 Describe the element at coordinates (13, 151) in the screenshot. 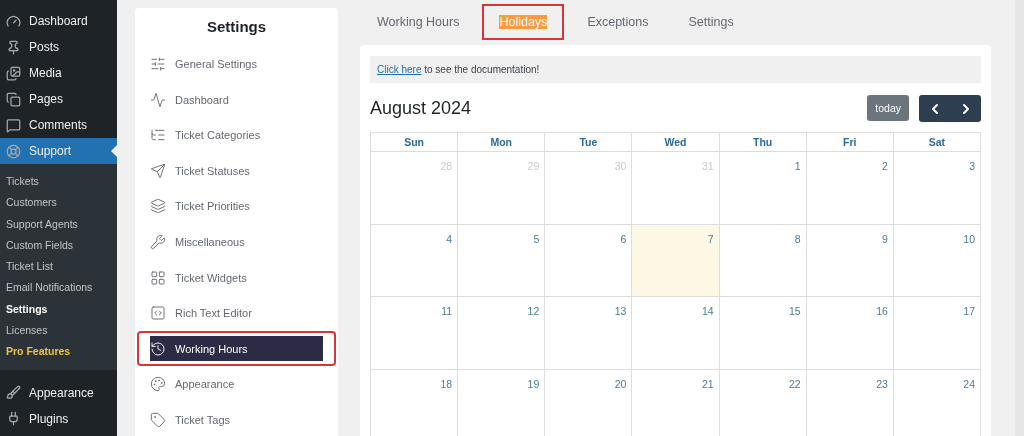

I see `lifebuoy-icon` at that location.